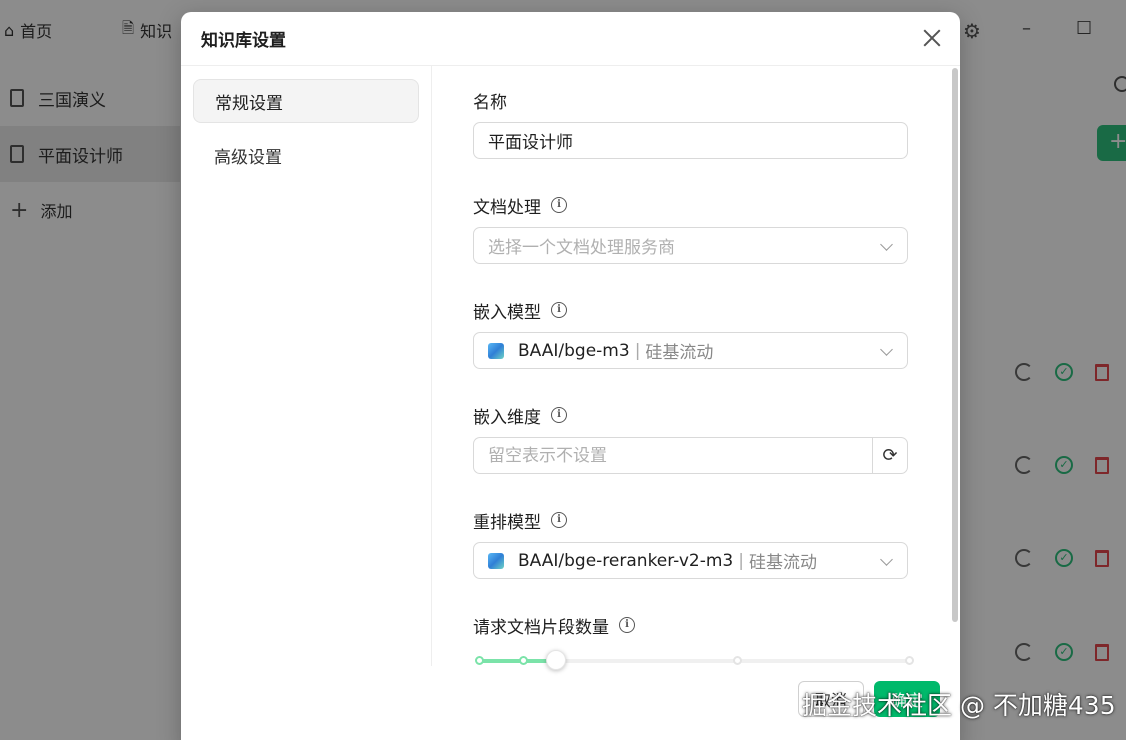 This screenshot has height=740, width=1126. I want to click on refresh-button: ⟳, so click(890, 455).